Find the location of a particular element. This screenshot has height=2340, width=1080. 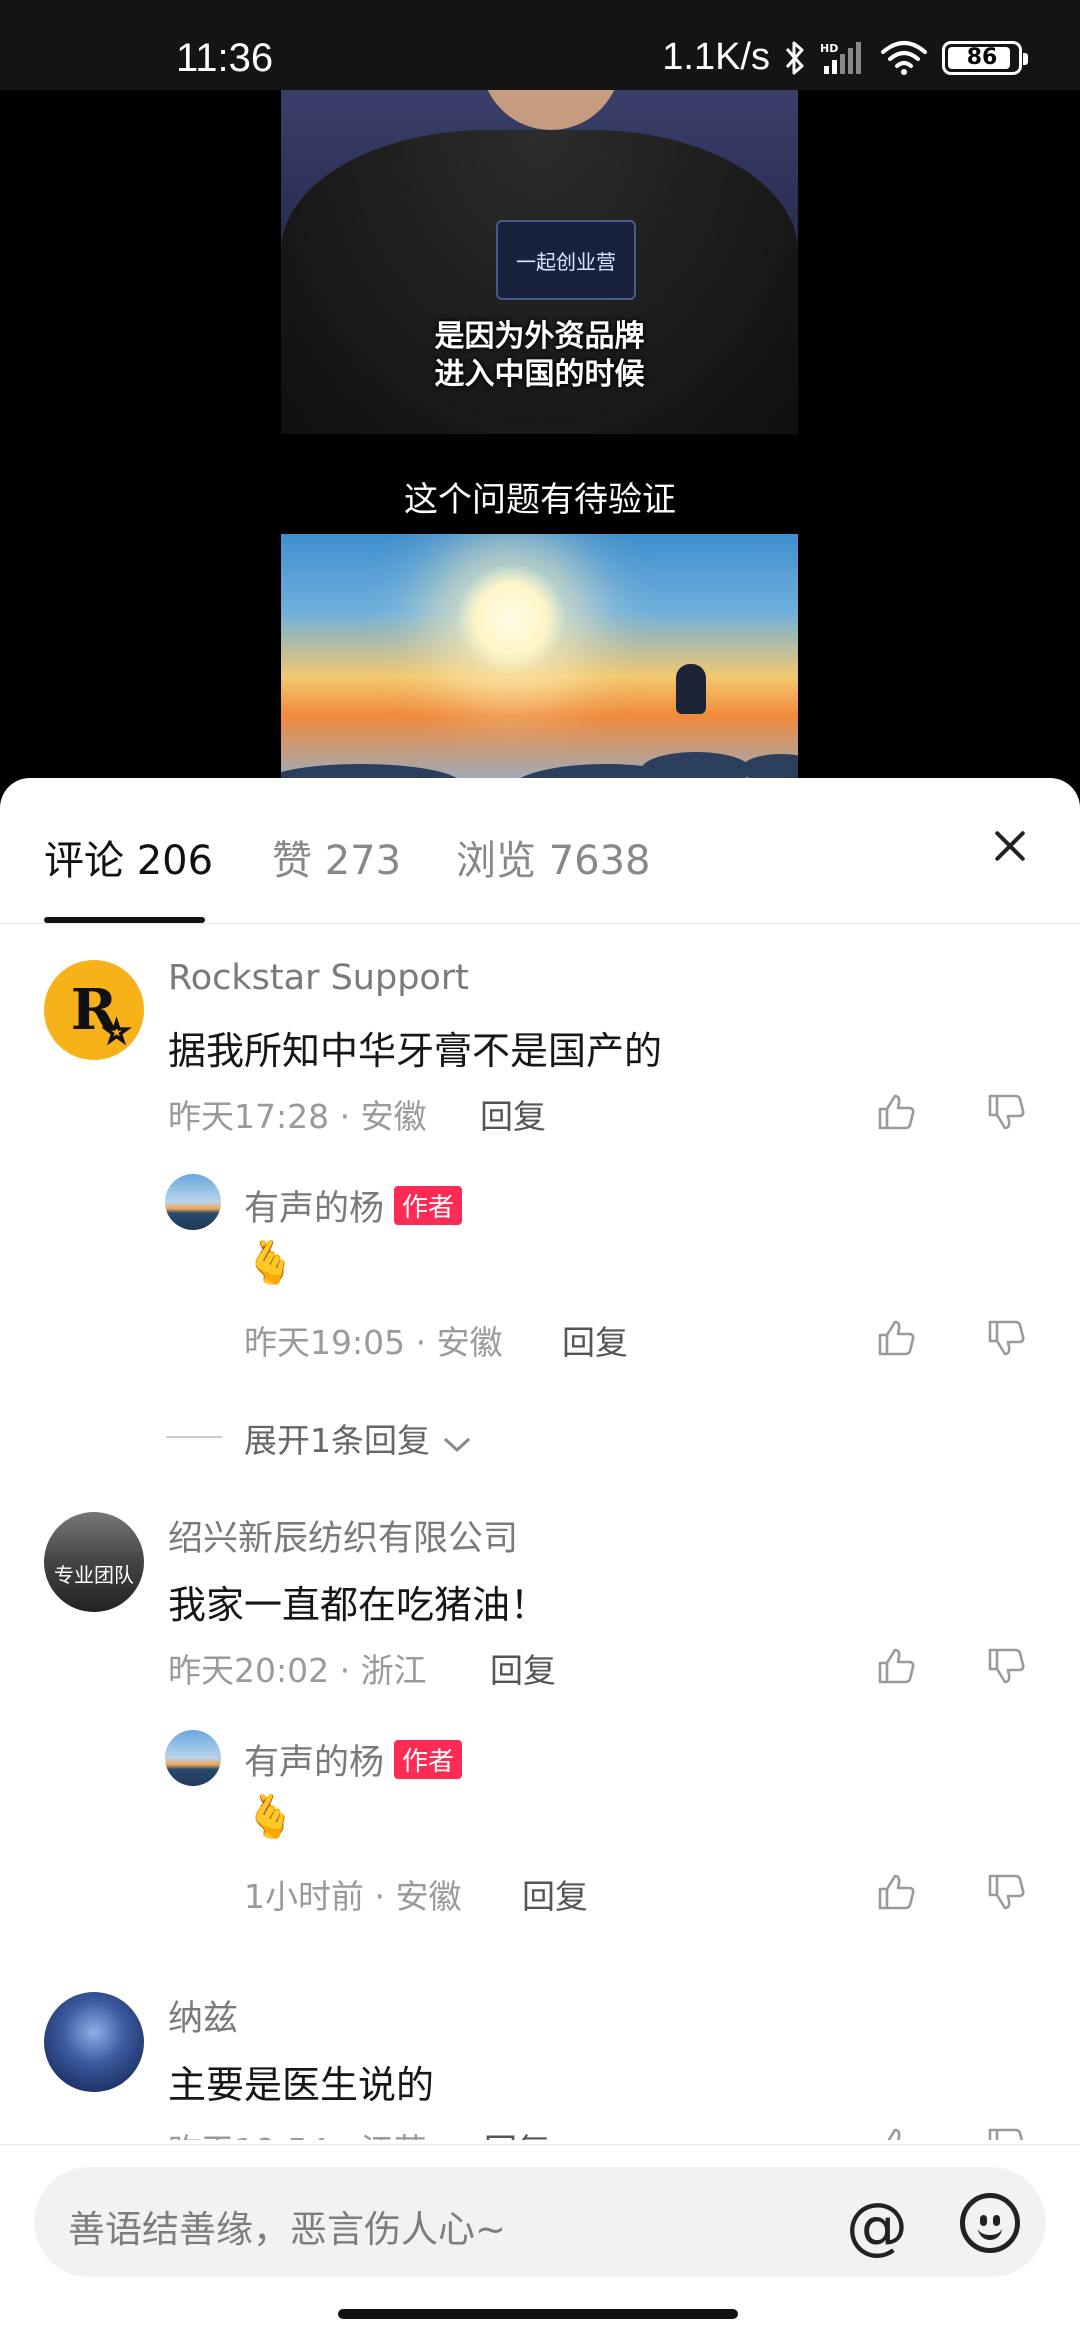

mic-label: 一起创业营 is located at coordinates (566, 260).